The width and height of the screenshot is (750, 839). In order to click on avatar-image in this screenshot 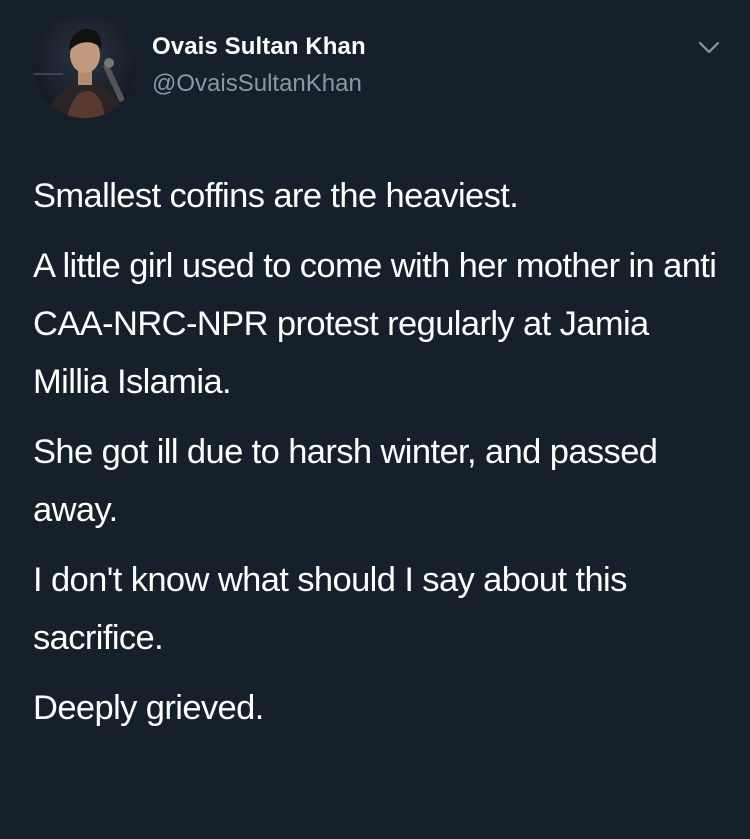, I will do `click(84, 66)`.